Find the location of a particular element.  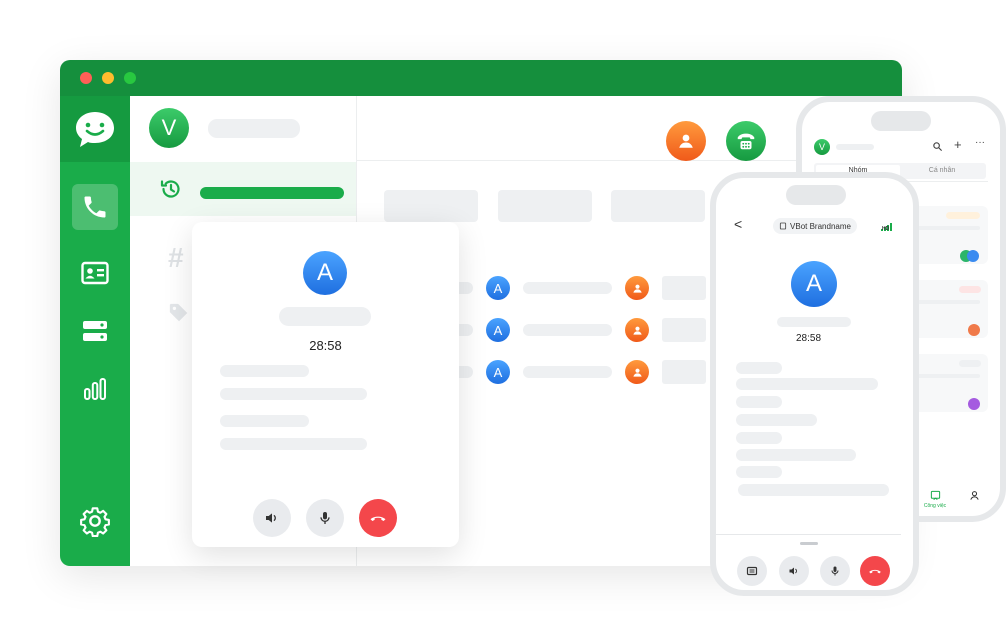

more-button: ··· is located at coordinates (980, 142).